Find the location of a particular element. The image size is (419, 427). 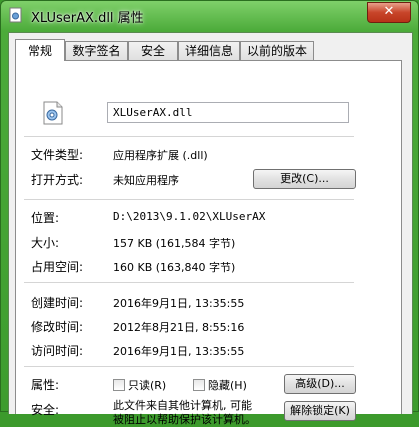

location-label: 位置: is located at coordinates (45, 218).